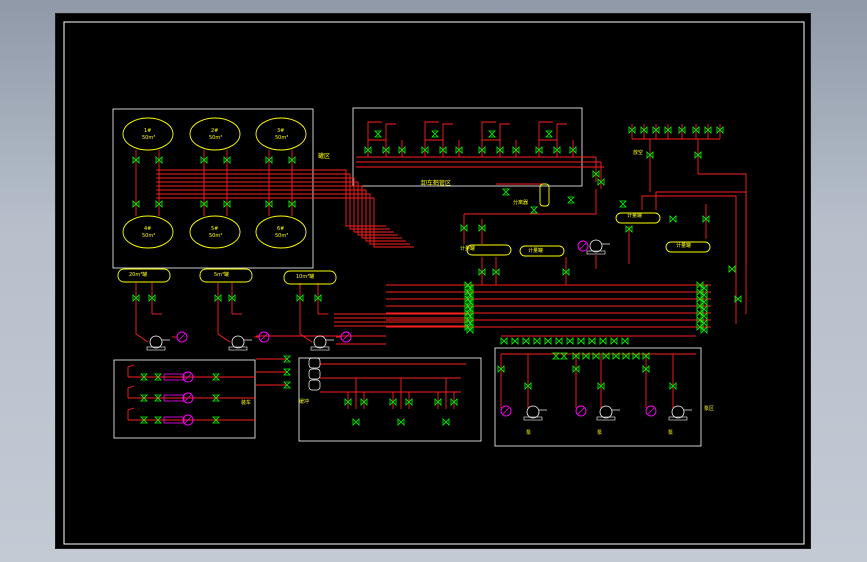  I want to click on small-tank-label-3: 计量罐, so click(634, 215).